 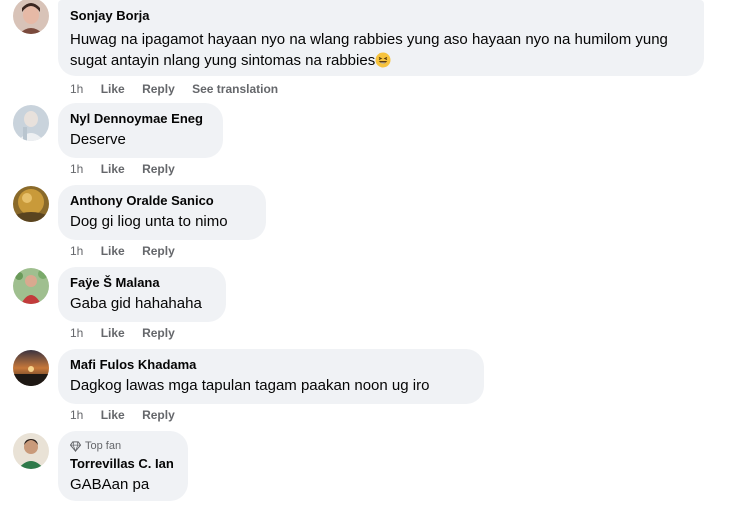 What do you see at coordinates (142, 283) in the screenshot?
I see `comment-author: Faÿe Š Malana` at bounding box center [142, 283].